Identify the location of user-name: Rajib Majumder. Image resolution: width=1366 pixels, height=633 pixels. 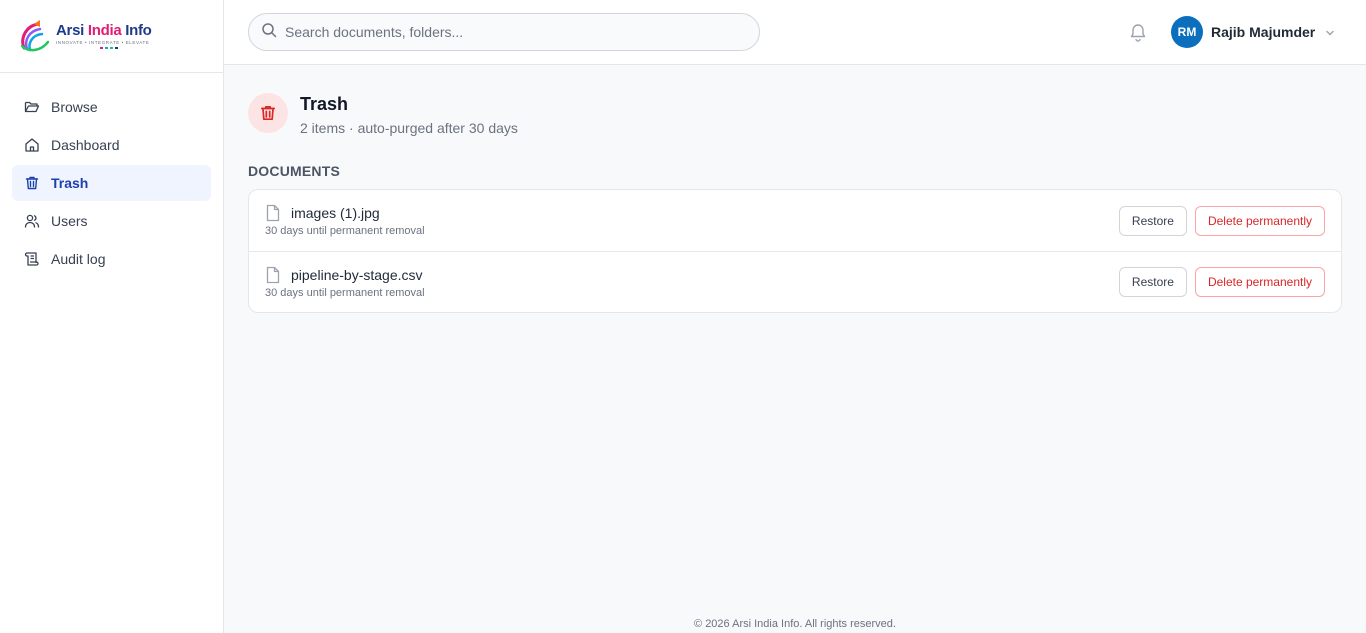
(1263, 32).